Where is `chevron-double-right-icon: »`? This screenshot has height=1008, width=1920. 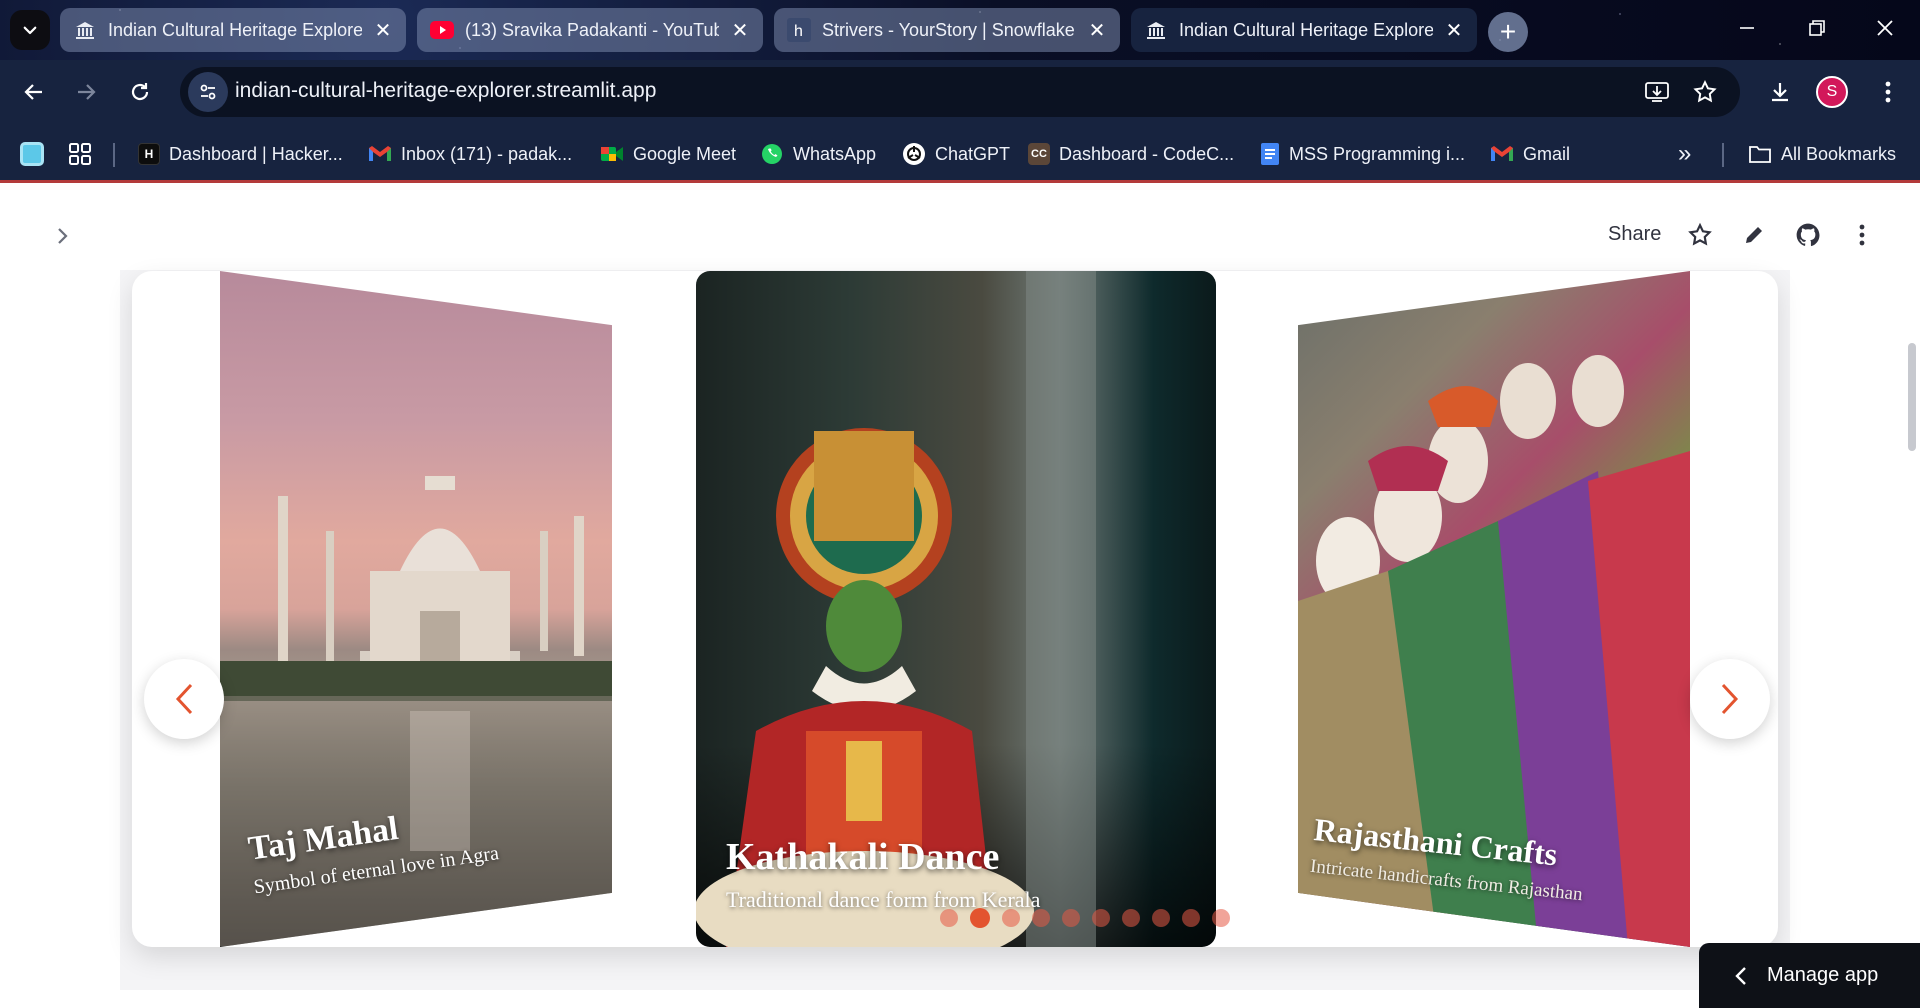 chevron-double-right-icon: » is located at coordinates (1685, 153).